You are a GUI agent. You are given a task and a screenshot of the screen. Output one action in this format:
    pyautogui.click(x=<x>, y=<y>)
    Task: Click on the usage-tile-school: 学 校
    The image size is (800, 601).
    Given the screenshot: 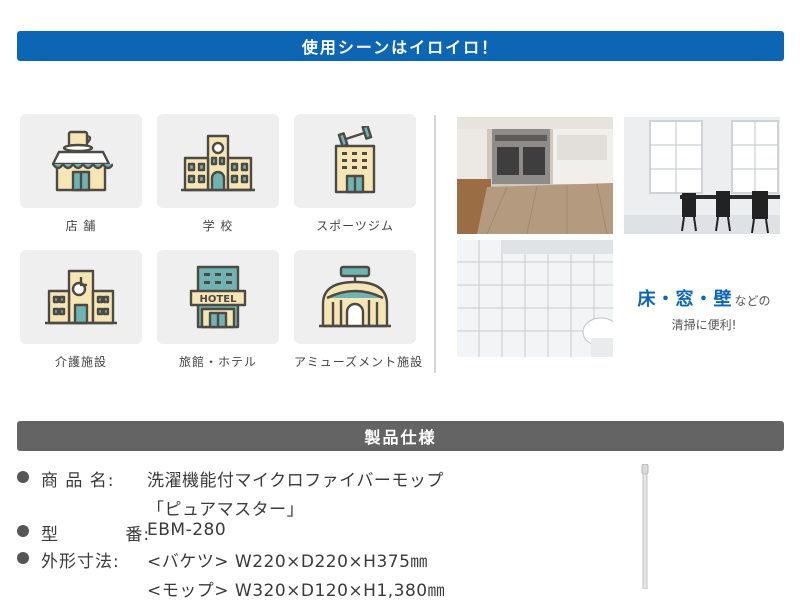 What is the action you would take?
    pyautogui.click(x=218, y=174)
    